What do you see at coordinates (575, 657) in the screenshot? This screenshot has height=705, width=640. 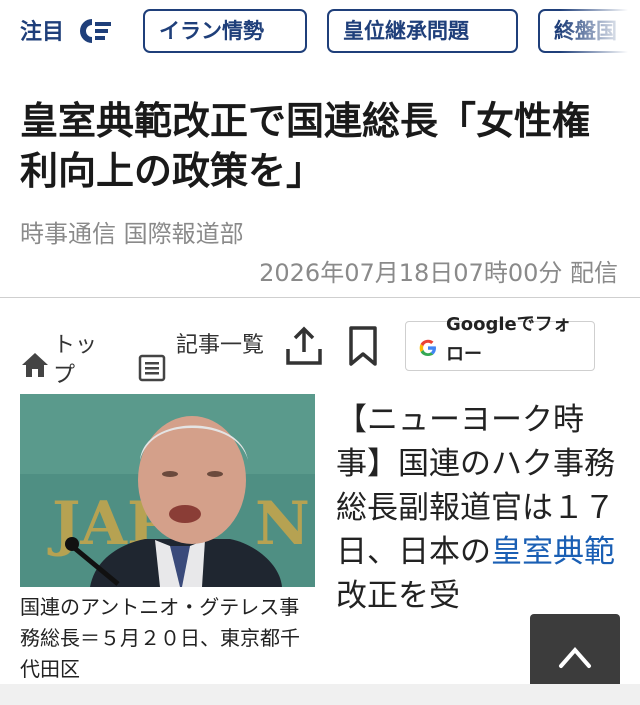 I see `chevron-up-icon` at bounding box center [575, 657].